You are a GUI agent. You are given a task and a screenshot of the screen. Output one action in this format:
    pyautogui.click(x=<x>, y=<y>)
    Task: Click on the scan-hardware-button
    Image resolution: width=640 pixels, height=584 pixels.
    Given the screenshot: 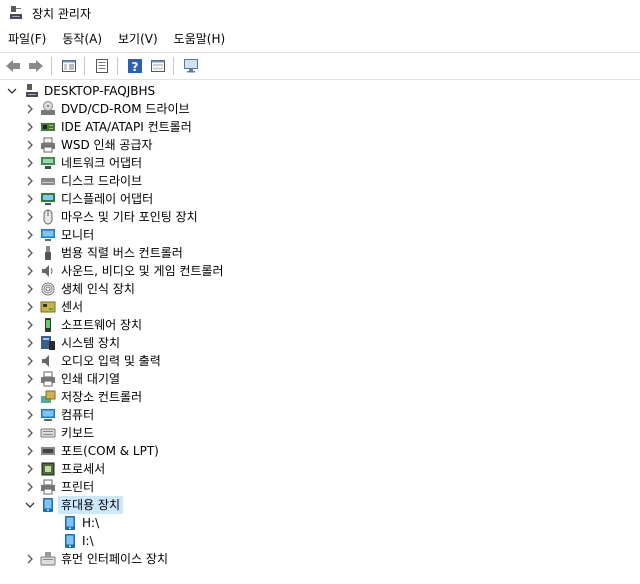 What is the action you would take?
    pyautogui.click(x=191, y=66)
    